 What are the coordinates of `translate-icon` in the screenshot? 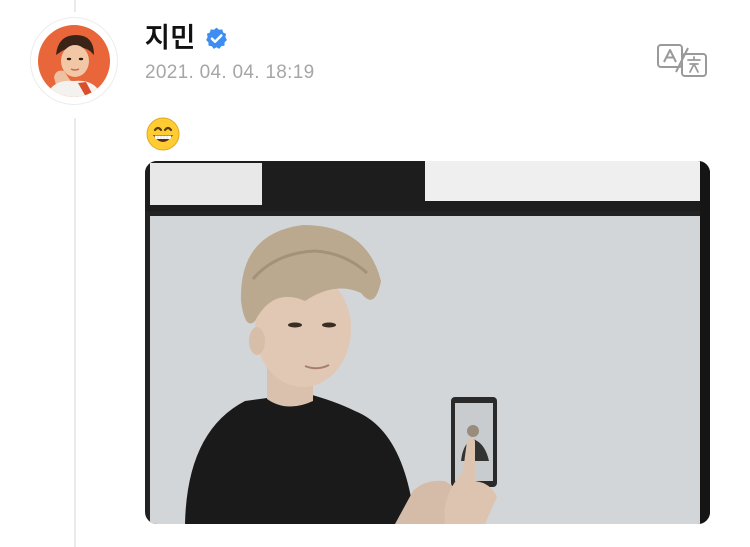 It's located at (682, 60).